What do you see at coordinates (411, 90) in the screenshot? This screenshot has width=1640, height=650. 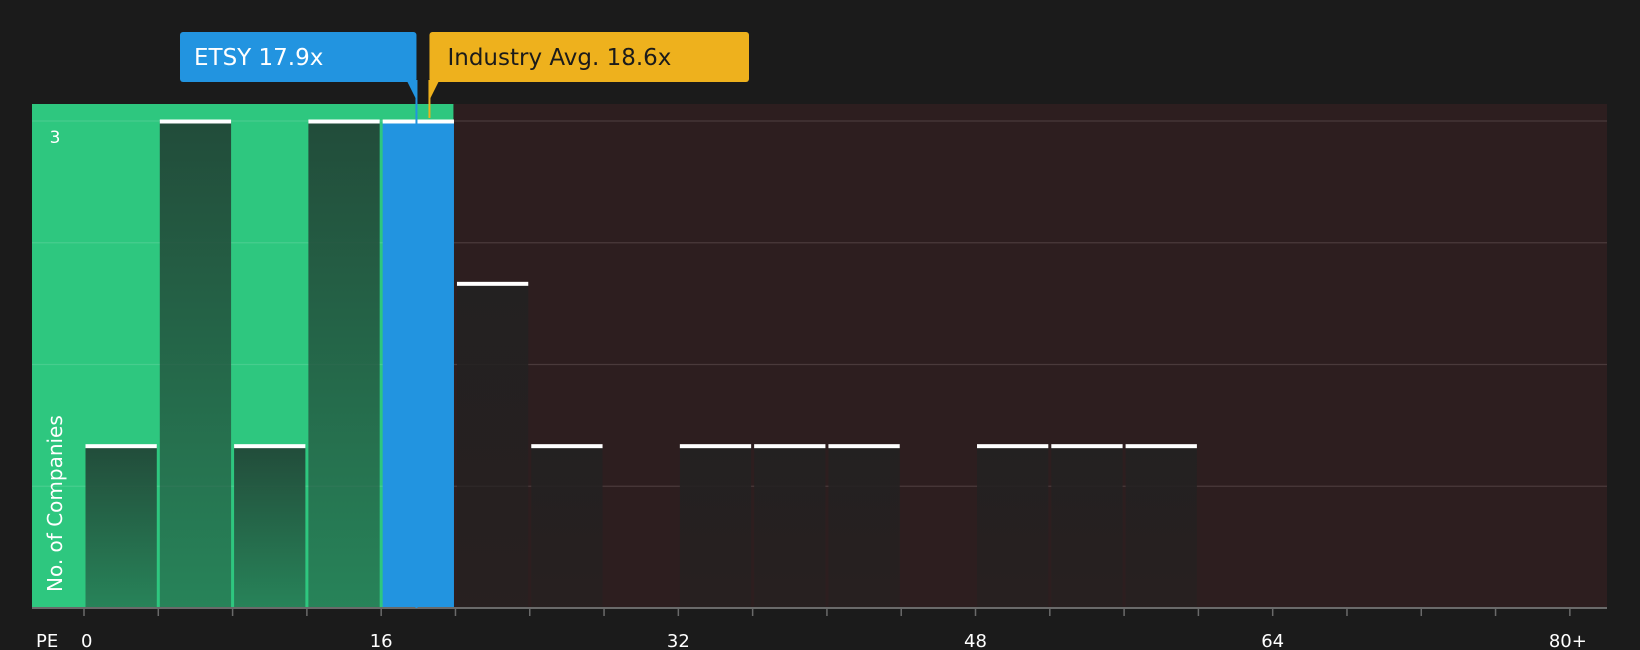 I see `company-callout-pointer` at bounding box center [411, 90].